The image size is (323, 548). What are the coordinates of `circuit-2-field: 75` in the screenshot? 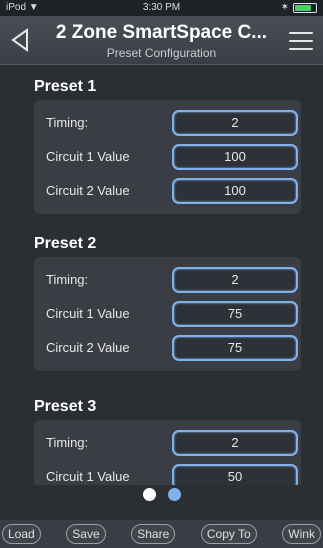 It's located at (235, 348).